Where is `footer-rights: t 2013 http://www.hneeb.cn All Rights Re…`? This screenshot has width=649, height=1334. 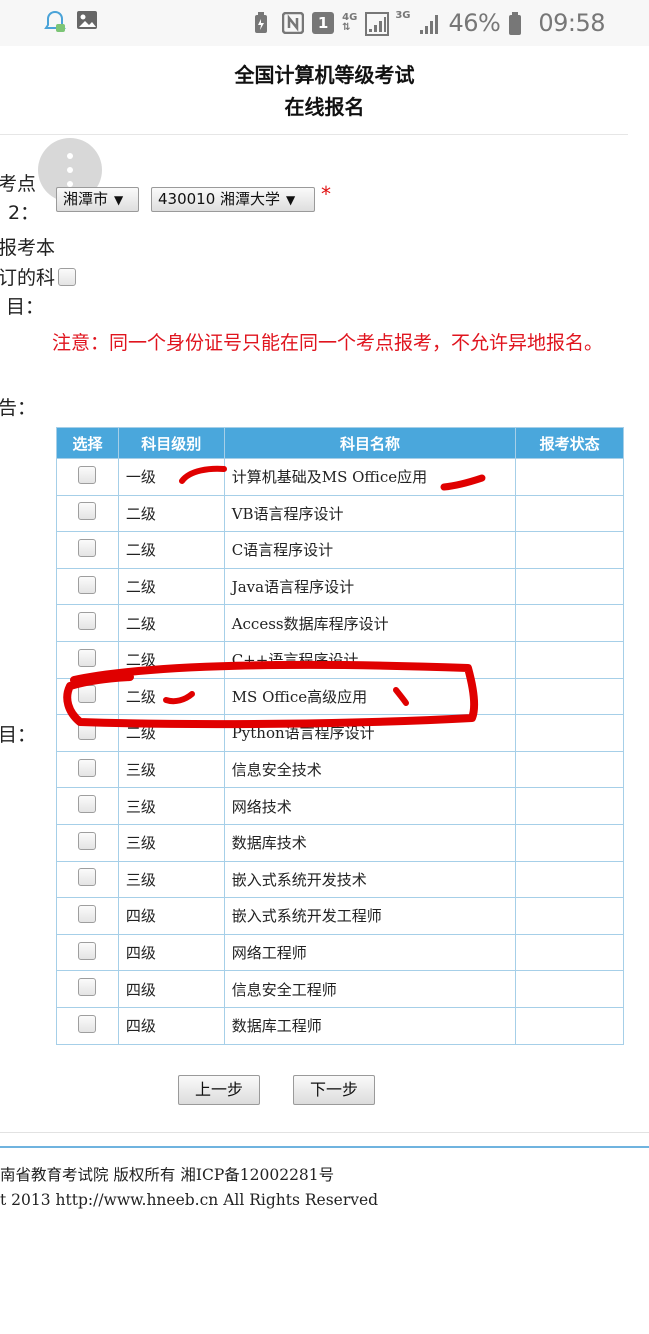 footer-rights: t 2013 http://www.hneeb.cn All Rights Re… is located at coordinates (189, 1200).